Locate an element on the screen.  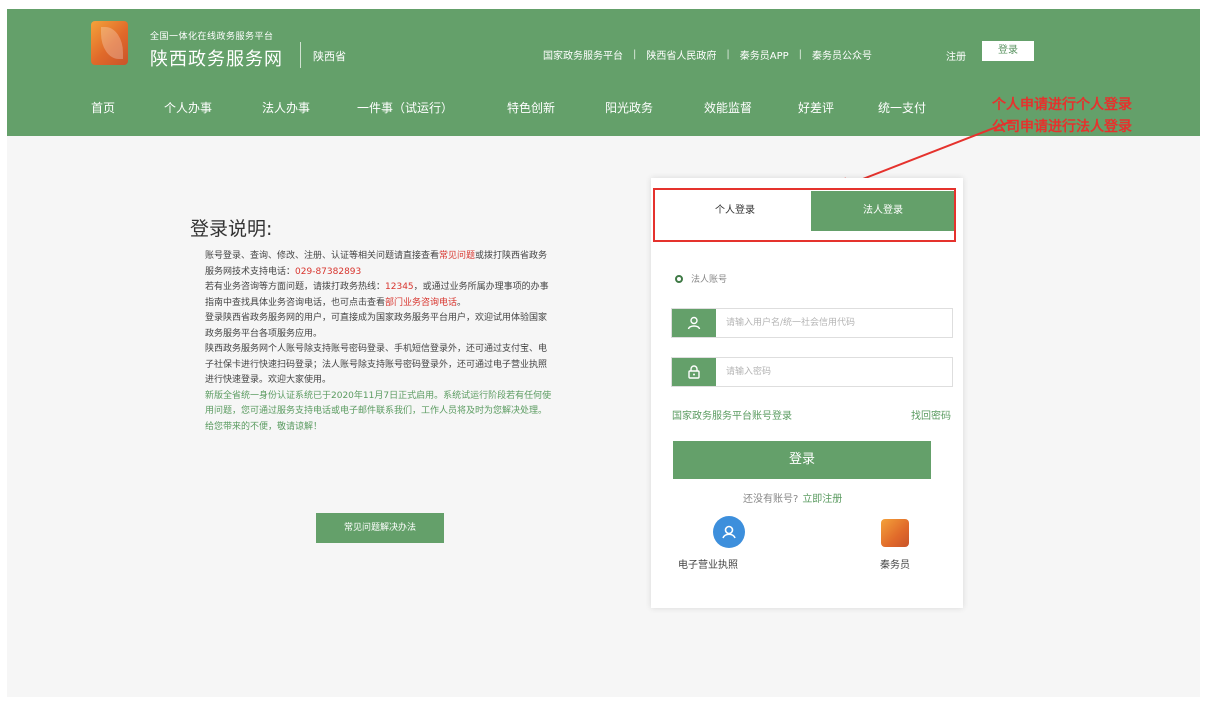
top-link-national-platform: 国家政务服务平台 is located at coordinates (583, 54).